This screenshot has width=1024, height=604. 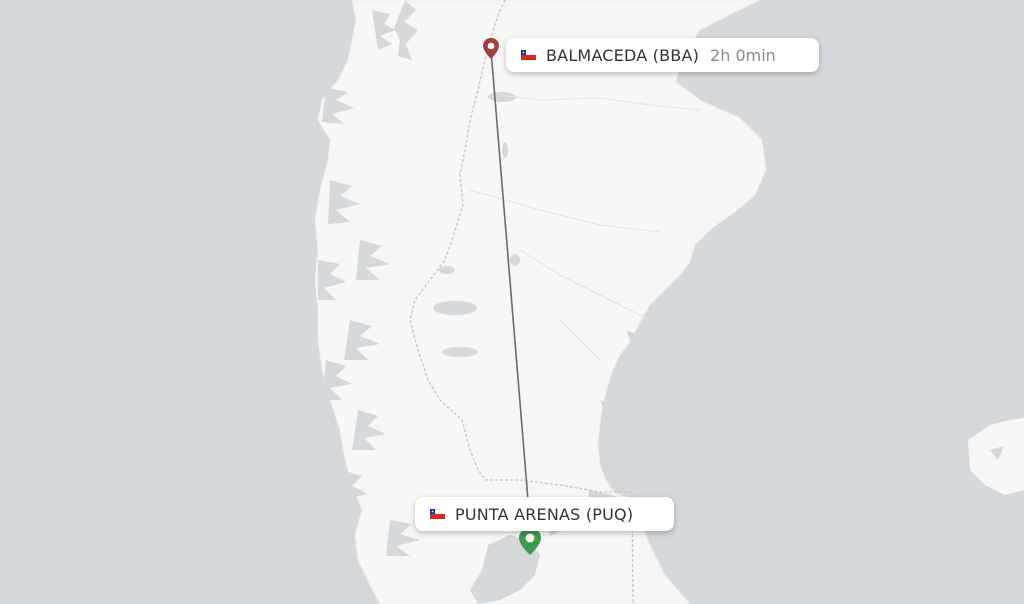 I want to click on origin-airport-callout: BALMACEDA (BBA) 2h 0min, so click(x=662, y=55).